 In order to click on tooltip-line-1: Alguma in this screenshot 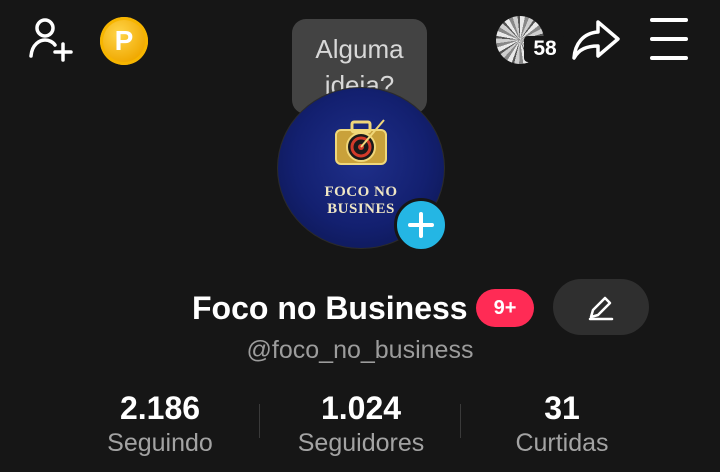, I will do `click(359, 48)`.